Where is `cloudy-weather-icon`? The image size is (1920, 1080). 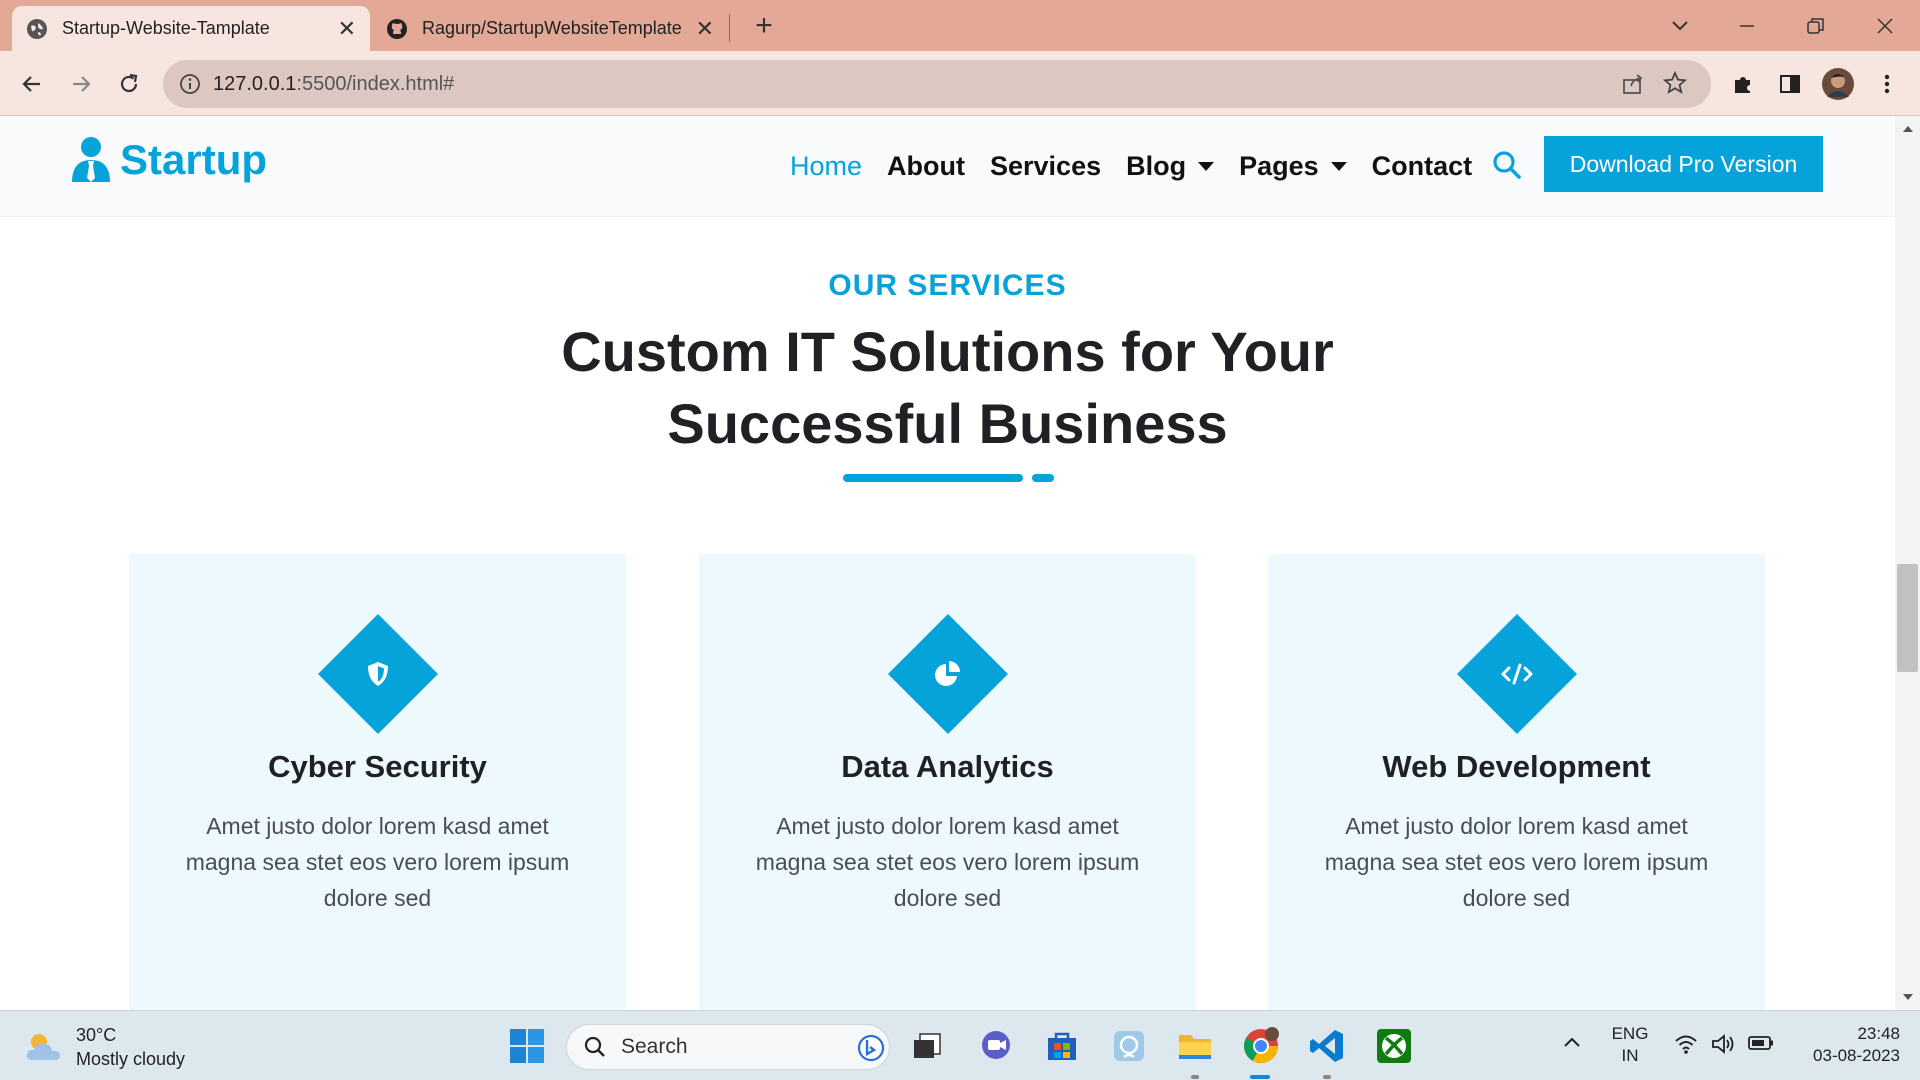
cloudy-weather-icon is located at coordinates (43, 1047).